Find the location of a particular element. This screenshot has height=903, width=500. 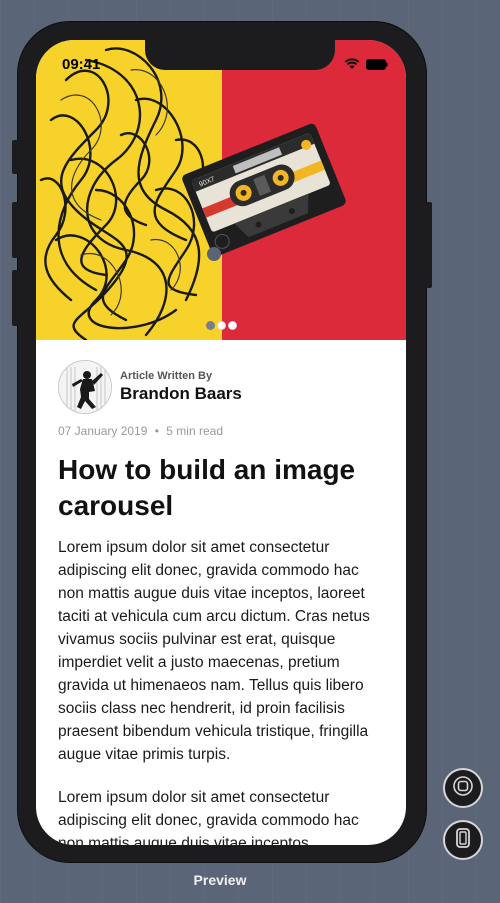

article-title: How to build an image carousel is located at coordinates (207, 487).